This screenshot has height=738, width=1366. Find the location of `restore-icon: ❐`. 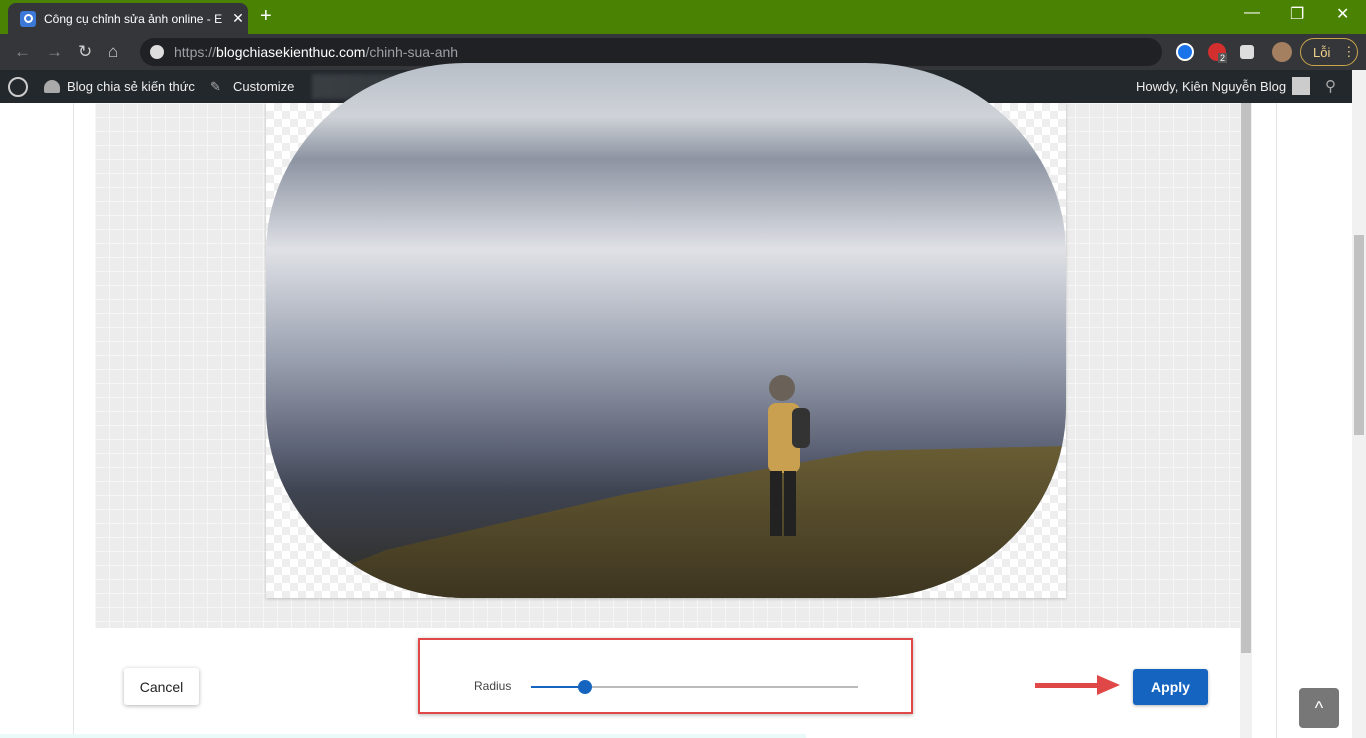

restore-icon: ❐ is located at coordinates (1297, 14).